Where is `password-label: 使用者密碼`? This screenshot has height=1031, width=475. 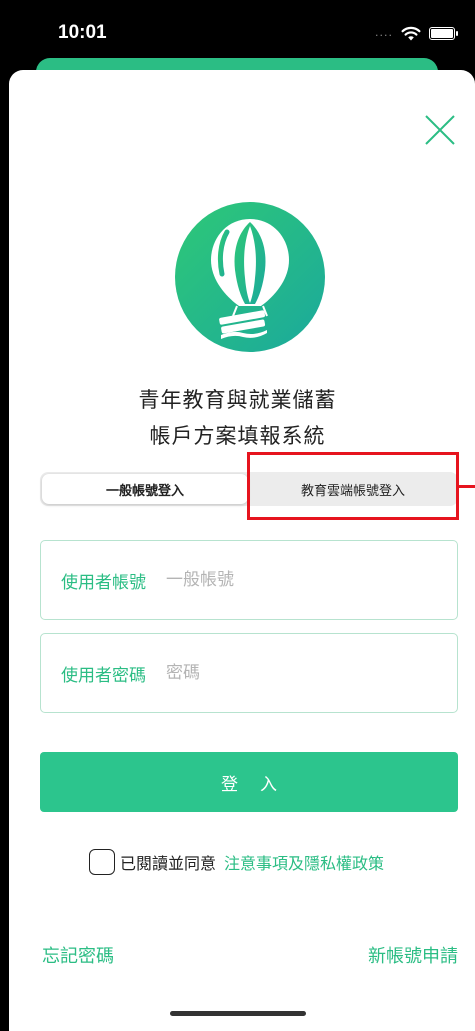
password-label: 使用者密碼 is located at coordinates (103, 675).